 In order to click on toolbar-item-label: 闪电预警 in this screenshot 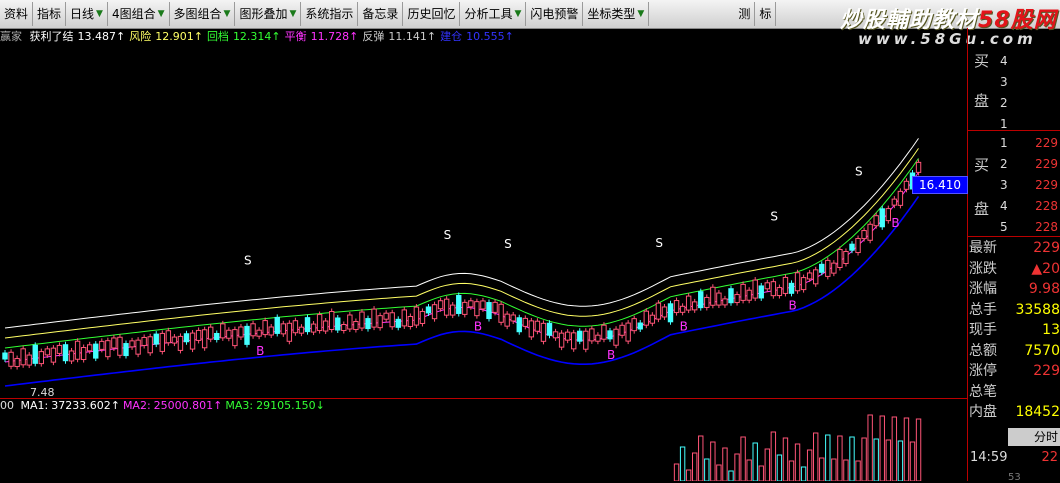, I will do `click(554, 14)`.